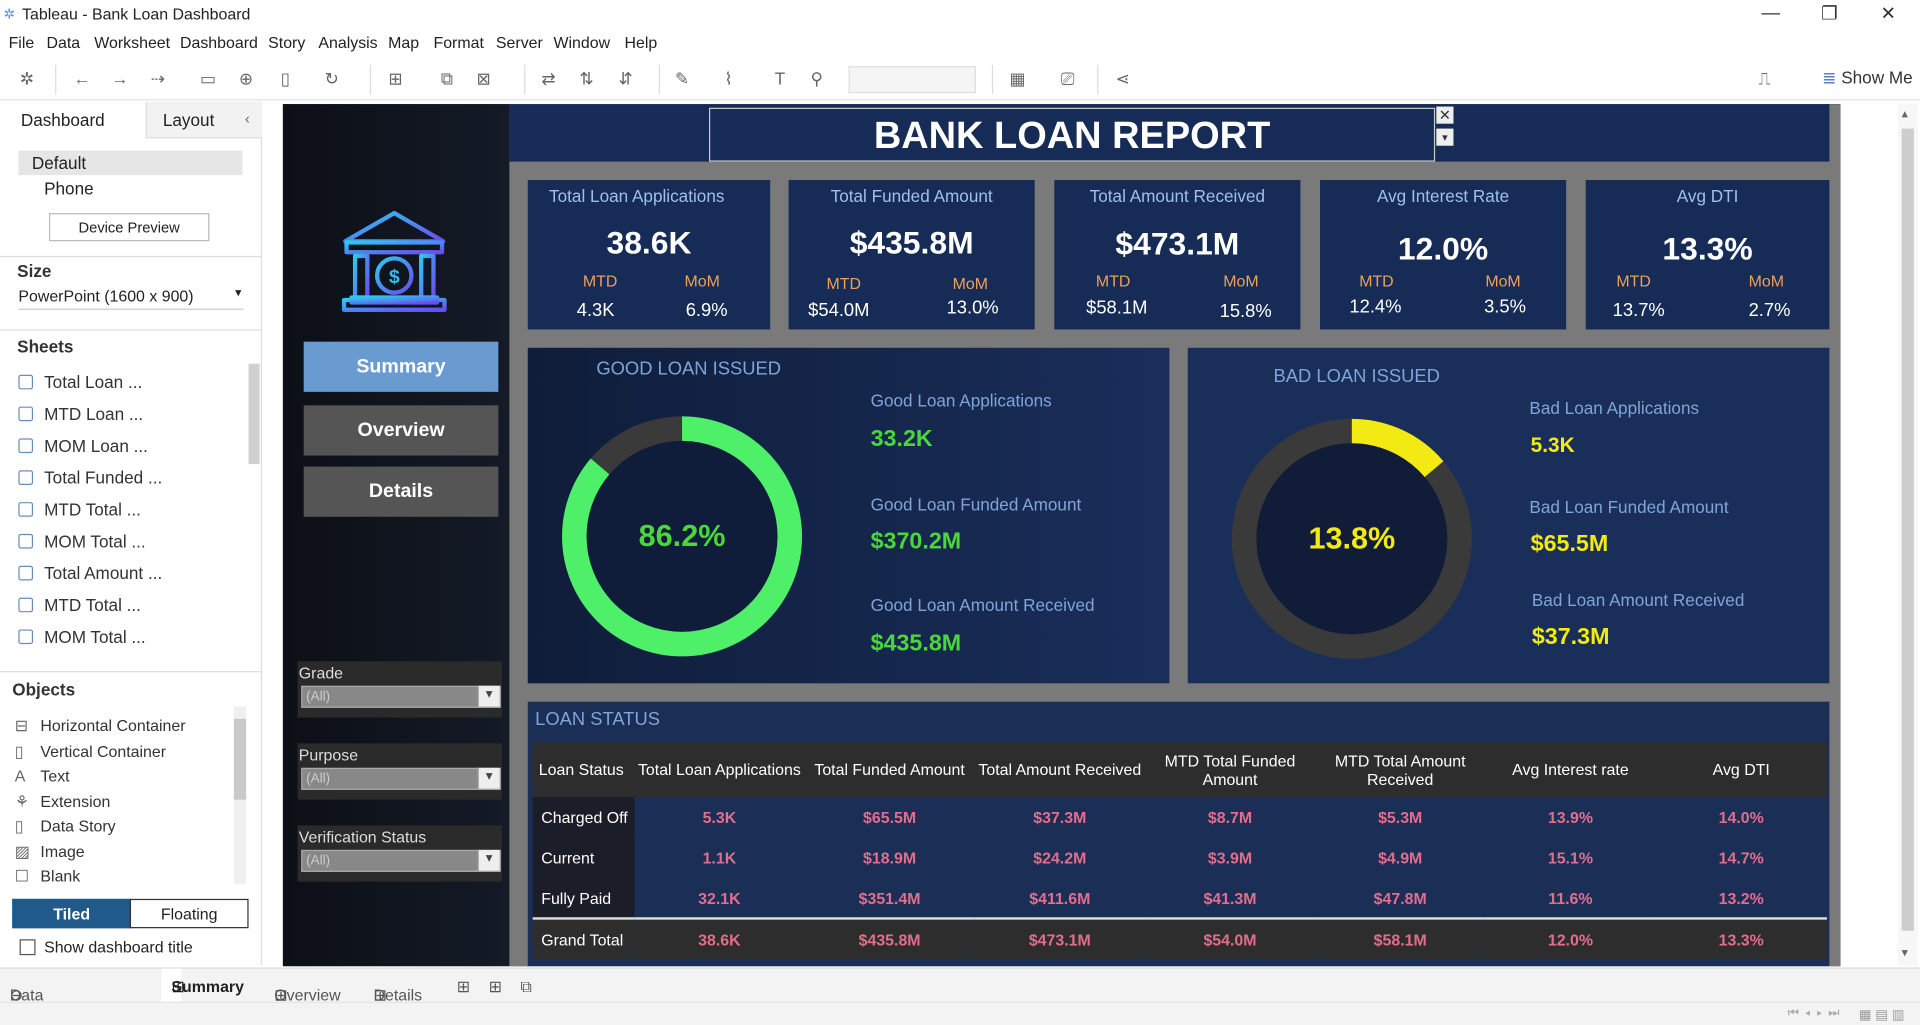 The width and height of the screenshot is (1920, 1025). What do you see at coordinates (1060, 817) in the screenshot?
I see `table-cell: $37.3M` at bounding box center [1060, 817].